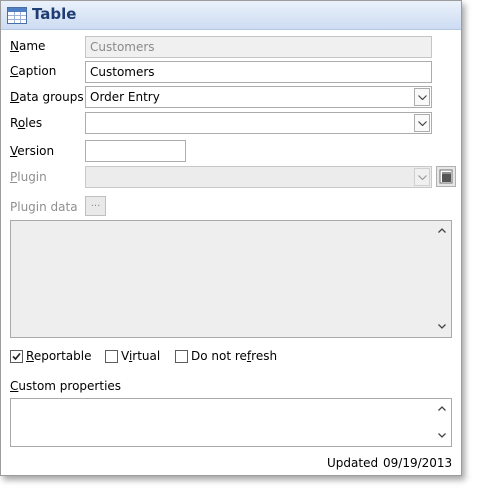 Image resolution: width=477 pixels, height=490 pixels. Describe the element at coordinates (258, 123) in the screenshot. I see `roles-select` at that location.